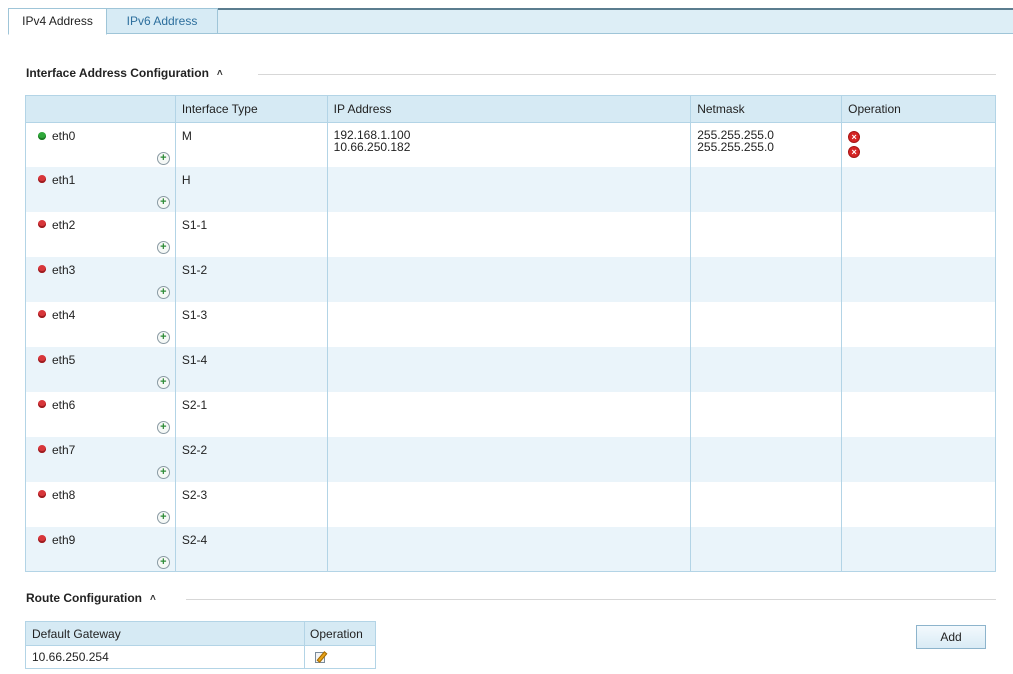 Image resolution: width=1013 pixels, height=674 pixels. What do you see at coordinates (251, 234) in the screenshot?
I see `interface-type: S1-1` at bounding box center [251, 234].